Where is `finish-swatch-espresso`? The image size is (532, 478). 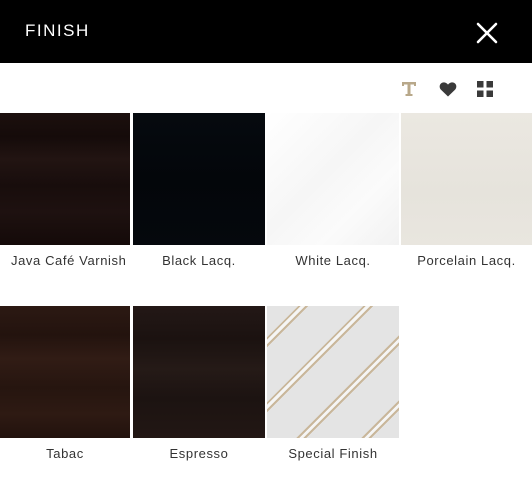
finish-swatch-espresso is located at coordinates (199, 372).